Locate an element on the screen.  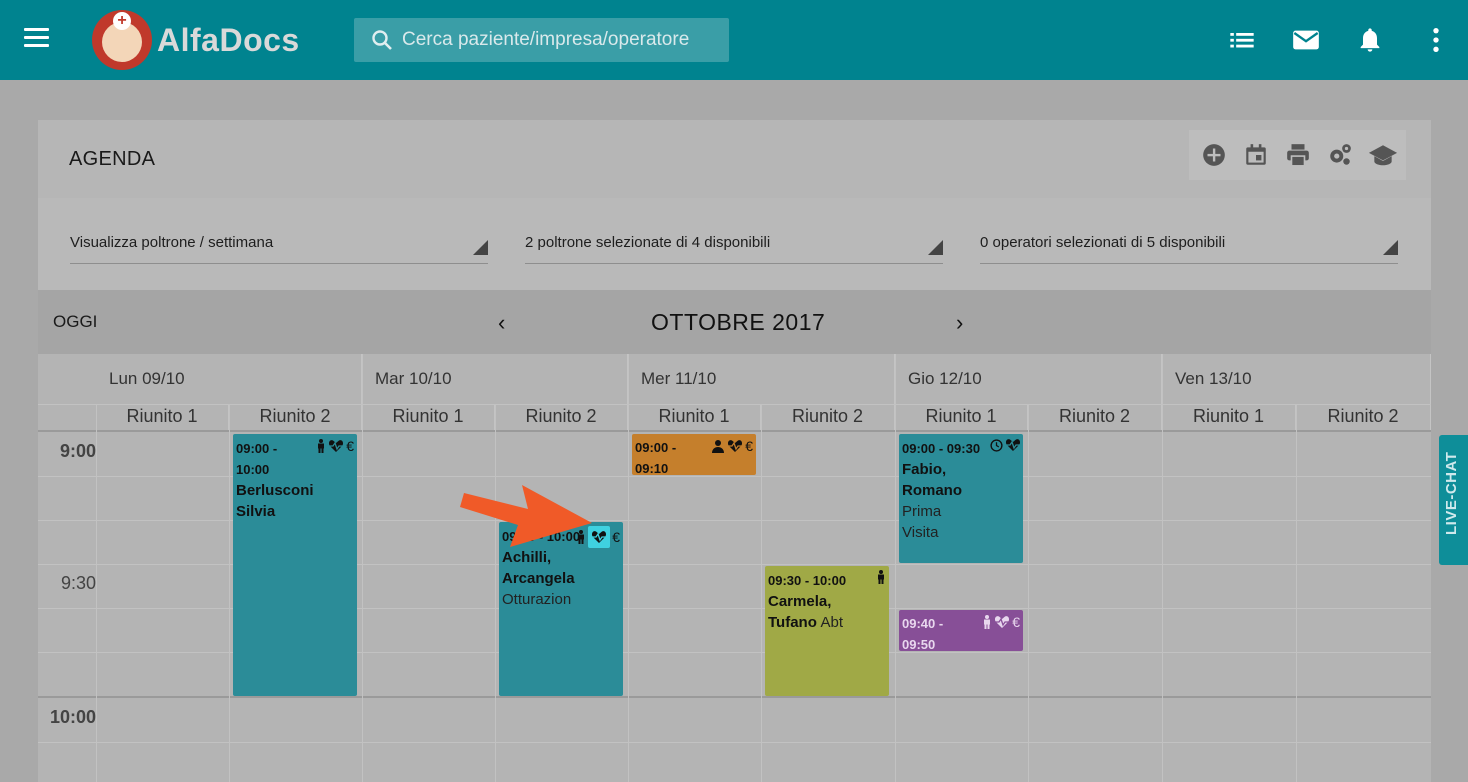
live-chat-label: LIVE-CHAT is located at coordinates (1451, 493).